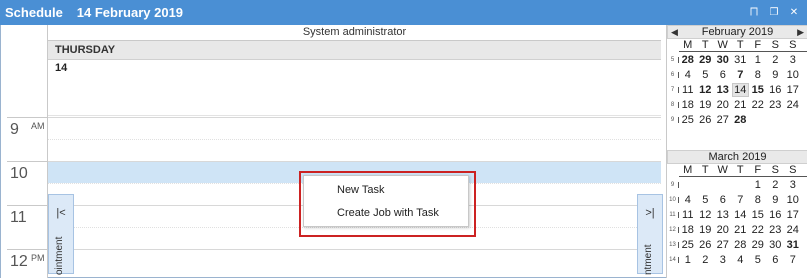 Image resolution: width=807 pixels, height=279 pixels. What do you see at coordinates (737, 32) in the screenshot?
I see `month-title: February 2019` at bounding box center [737, 32].